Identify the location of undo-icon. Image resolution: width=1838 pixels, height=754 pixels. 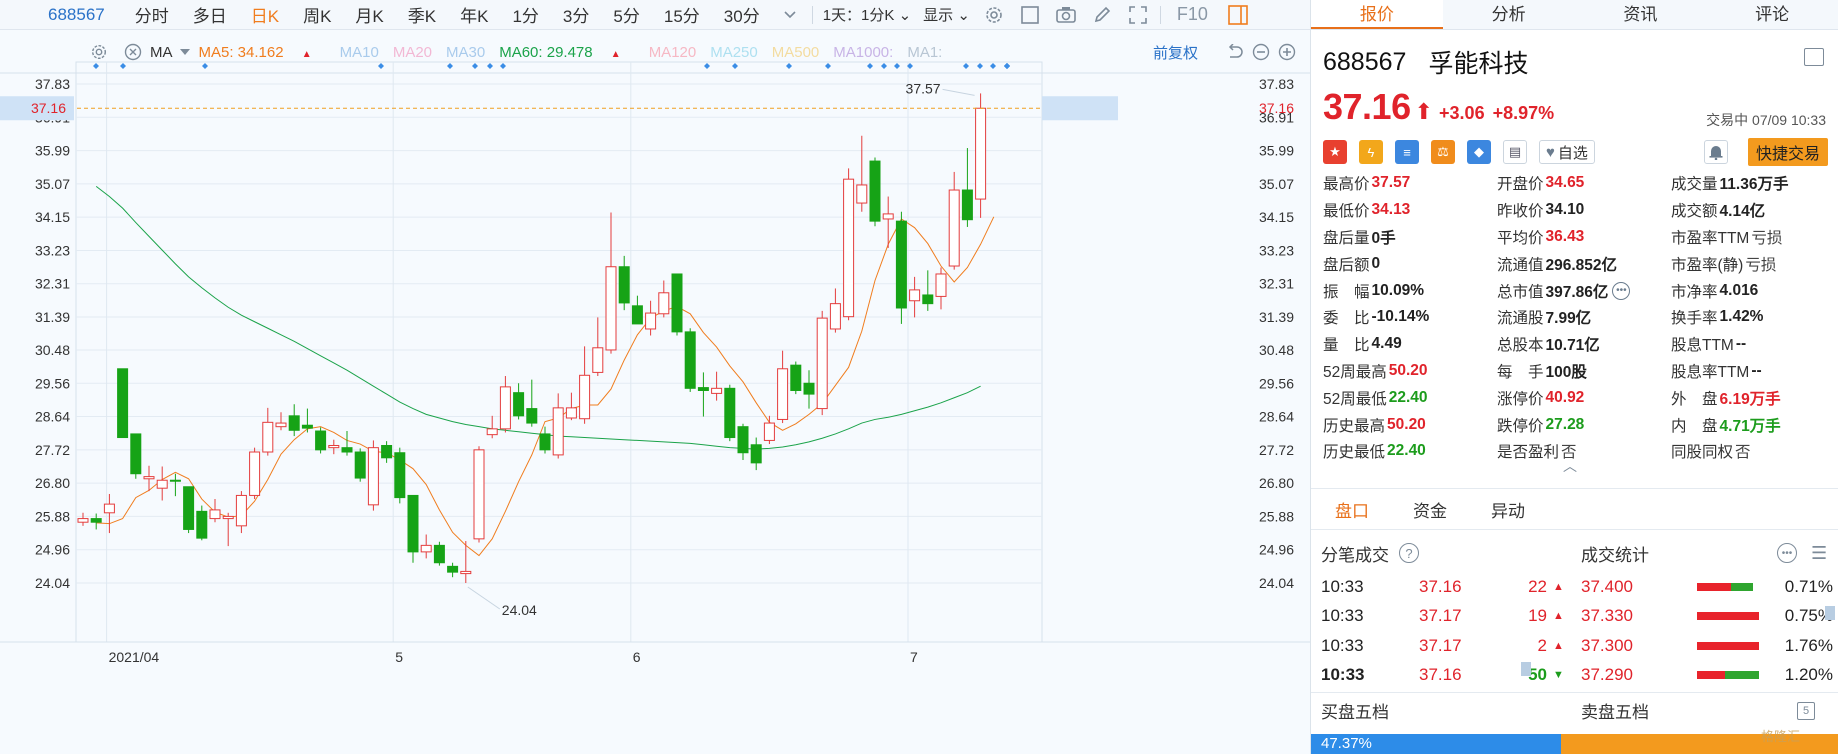
(1235, 52).